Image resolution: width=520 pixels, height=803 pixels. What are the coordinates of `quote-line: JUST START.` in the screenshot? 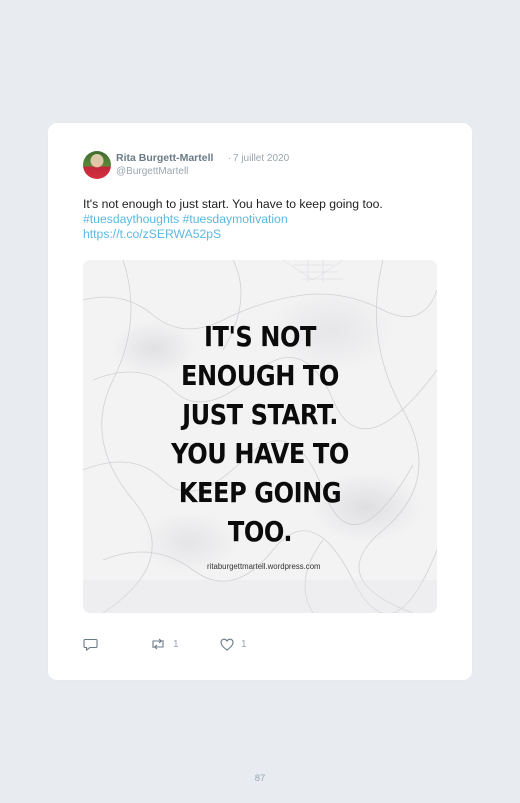 It's located at (260, 414).